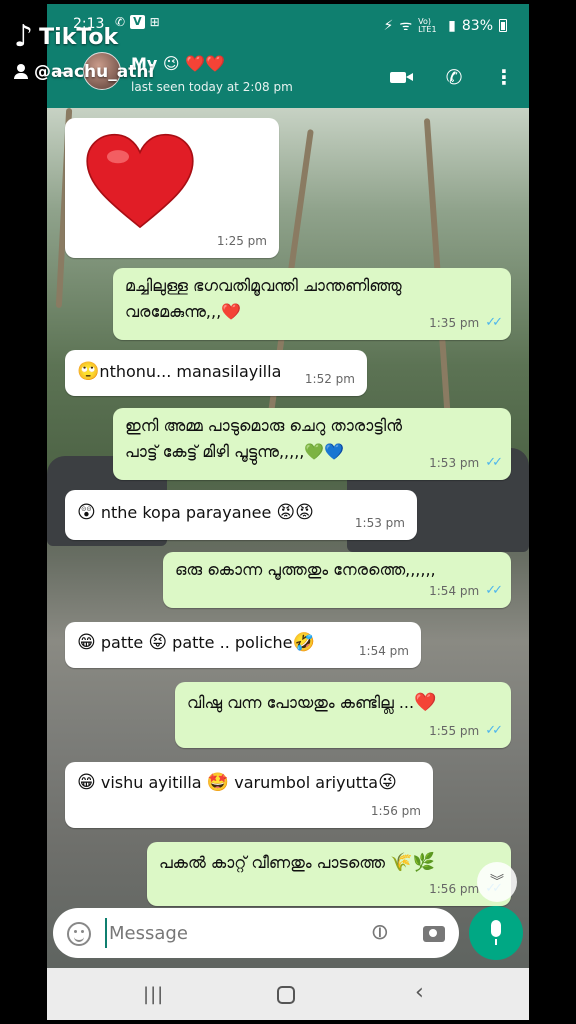 This screenshot has width=576, height=1024. What do you see at coordinates (503, 25) in the screenshot?
I see `battery-icon` at bounding box center [503, 25].